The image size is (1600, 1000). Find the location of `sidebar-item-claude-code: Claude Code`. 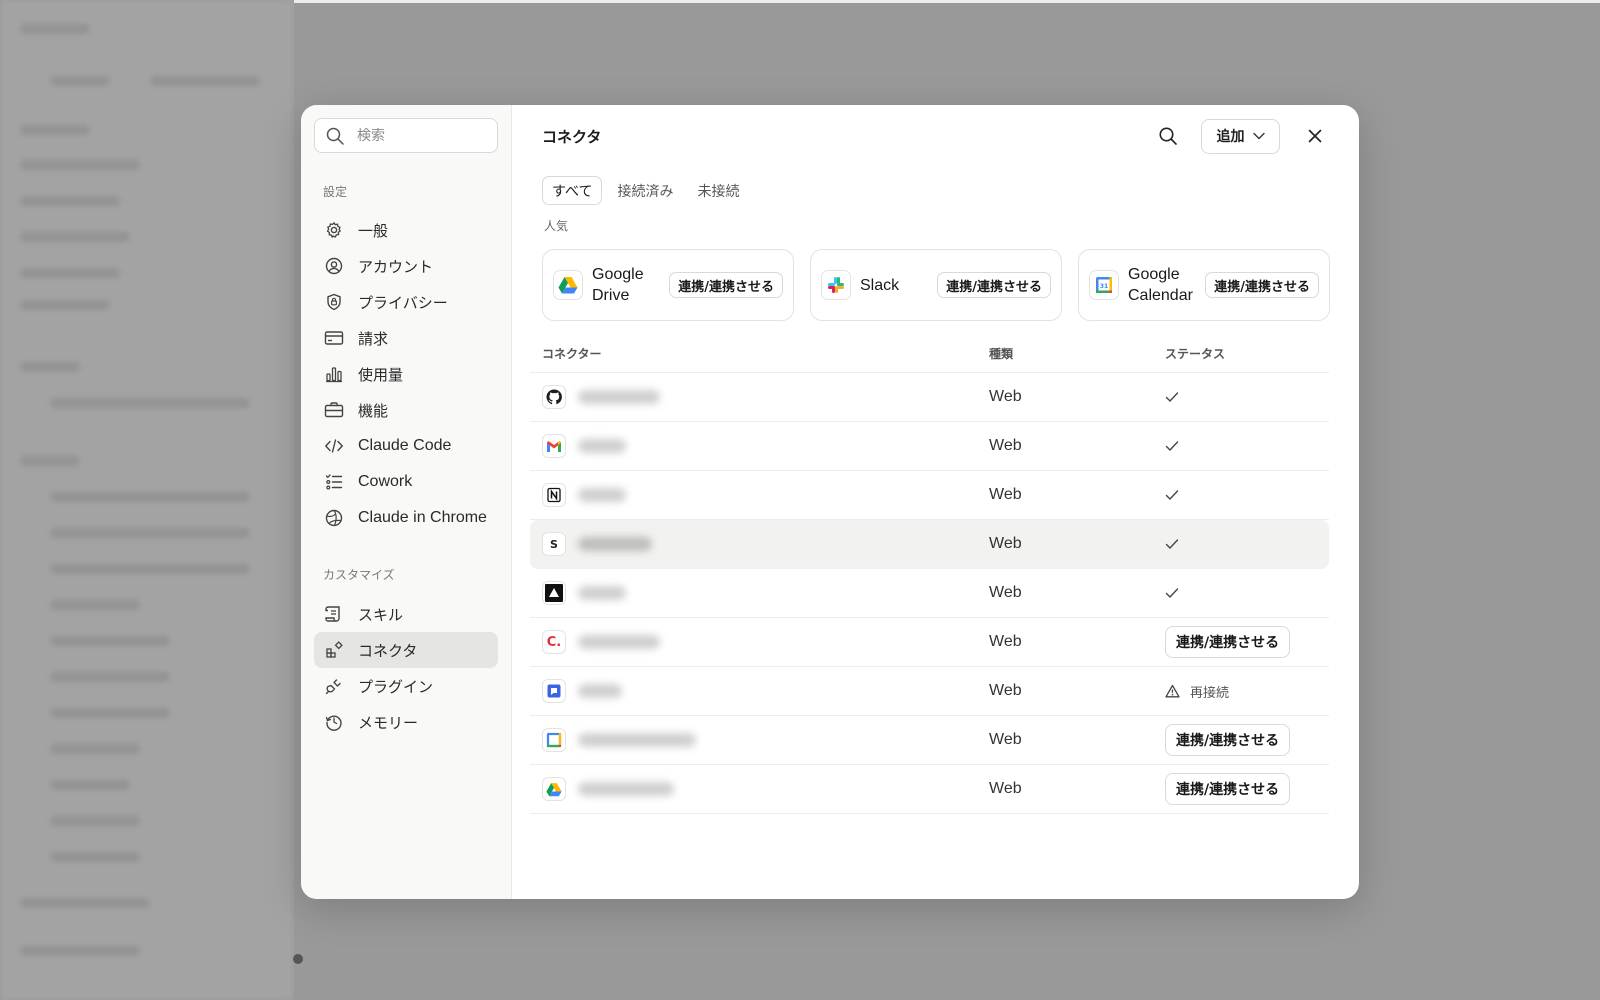

sidebar-item-claude-code: Claude Code is located at coordinates (406, 446).